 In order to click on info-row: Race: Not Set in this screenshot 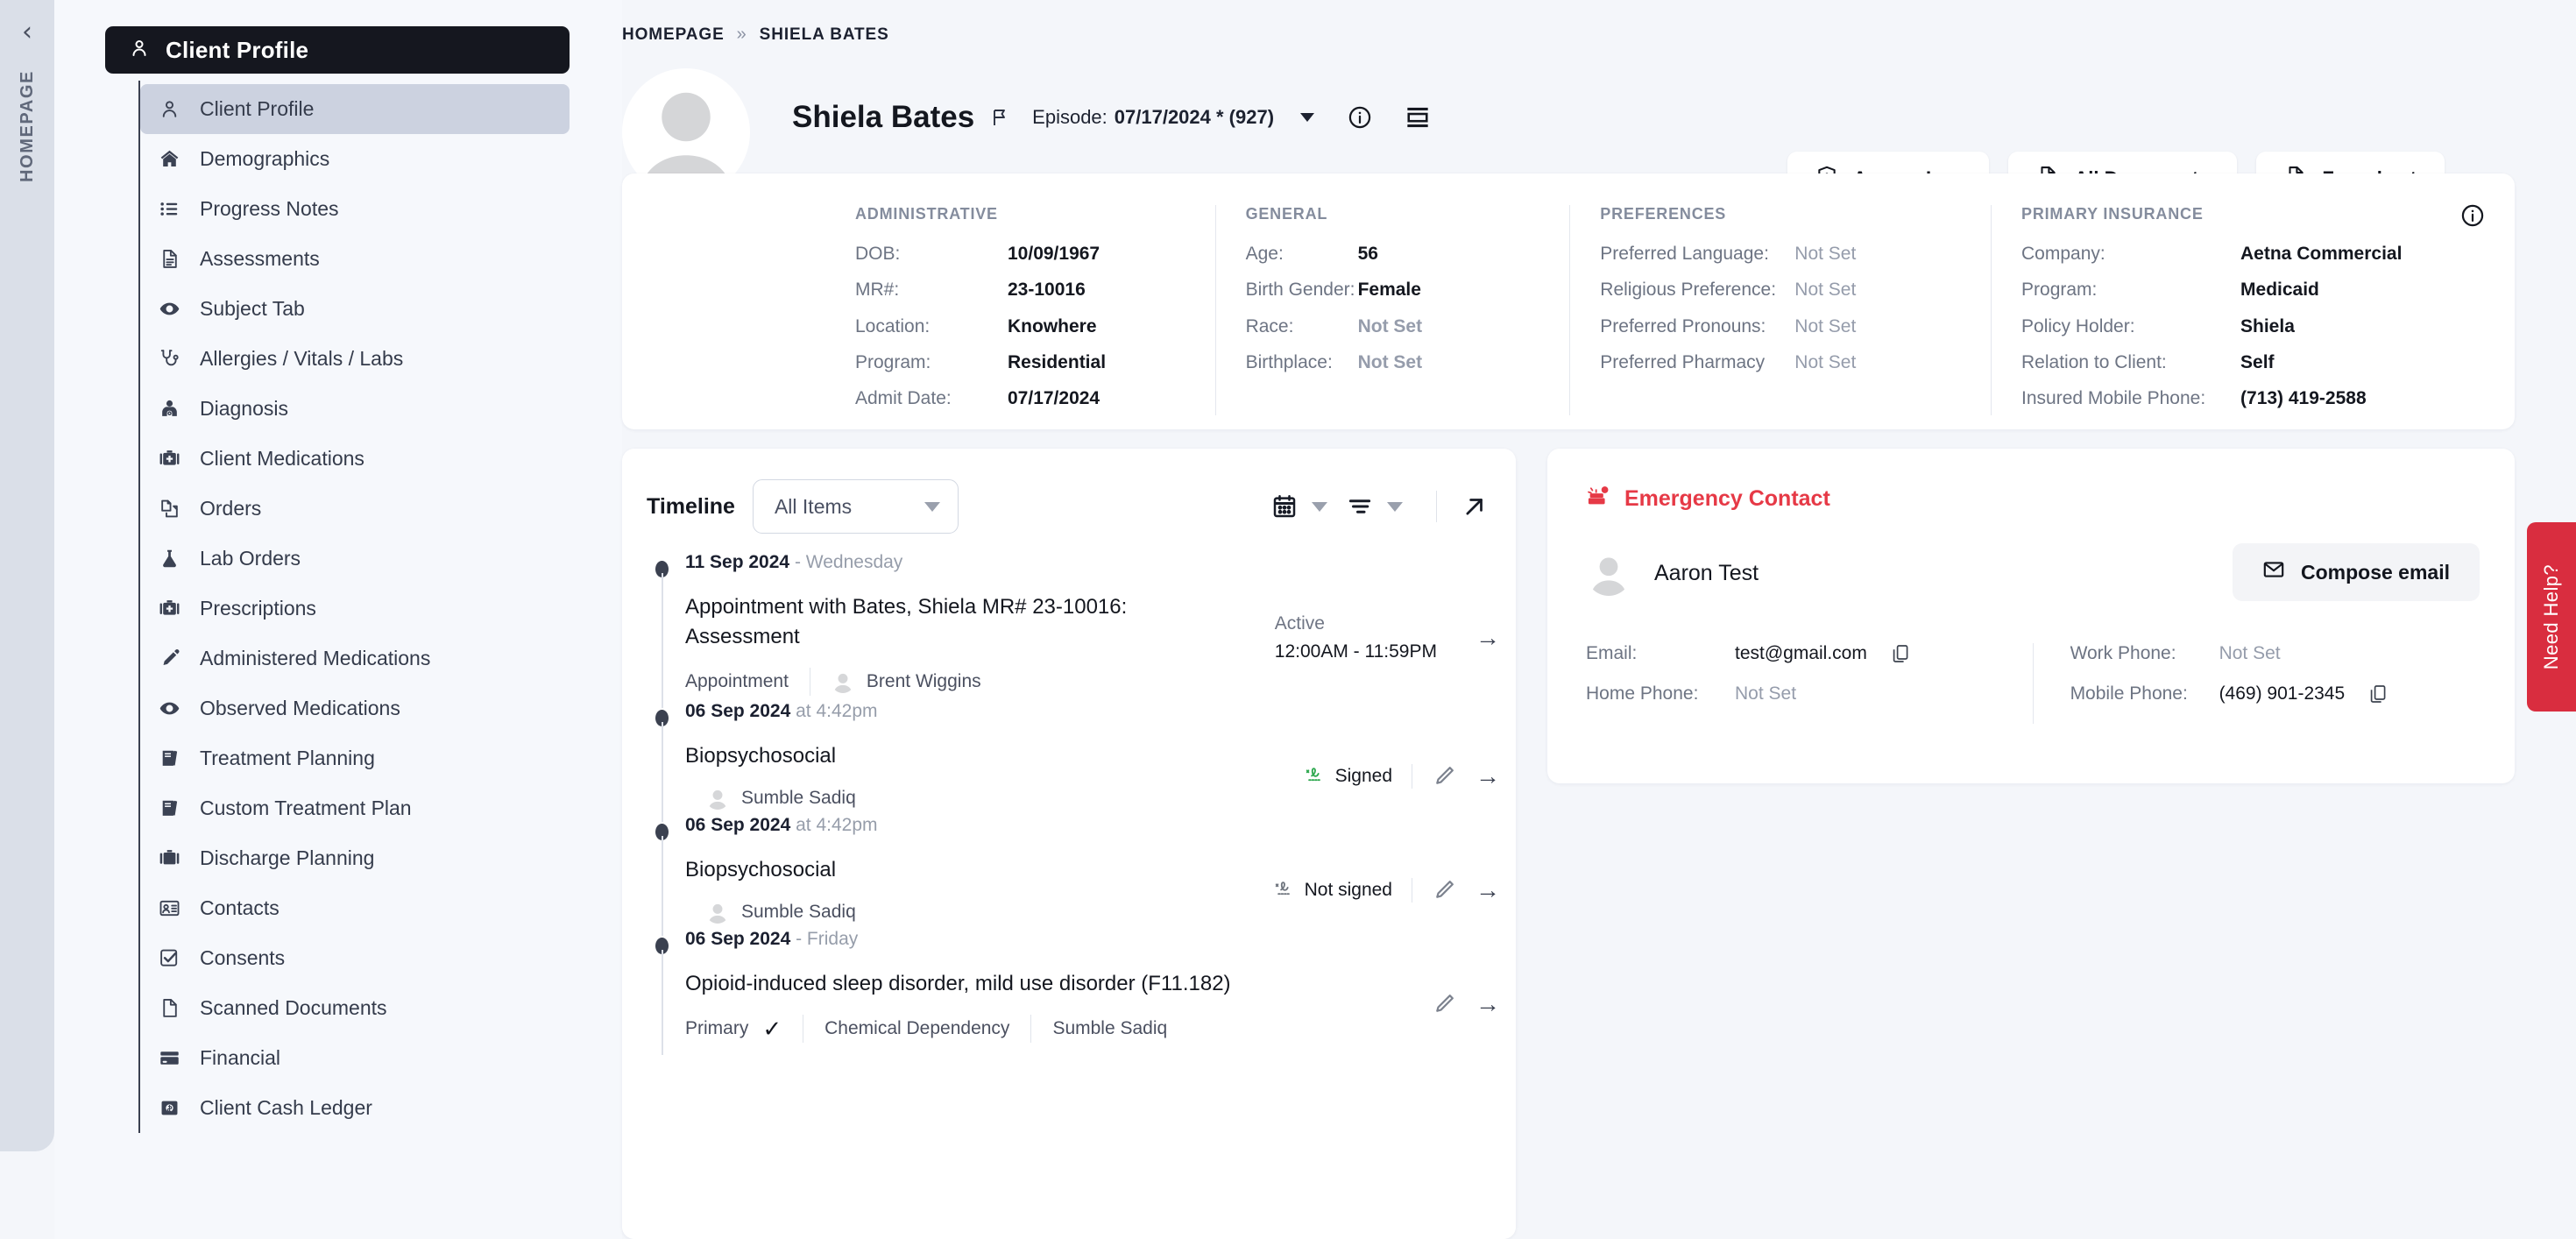, I will do `click(1408, 326)`.